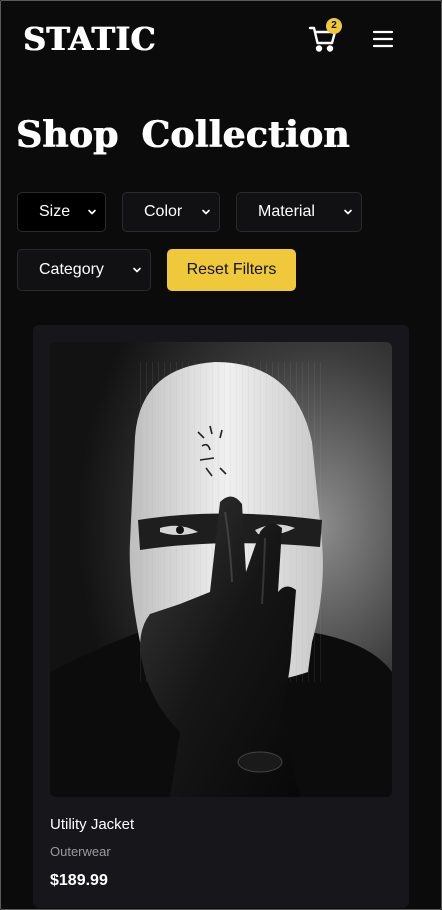  What do you see at coordinates (55, 211) in the screenshot?
I see `size-filter-label: Size` at bounding box center [55, 211].